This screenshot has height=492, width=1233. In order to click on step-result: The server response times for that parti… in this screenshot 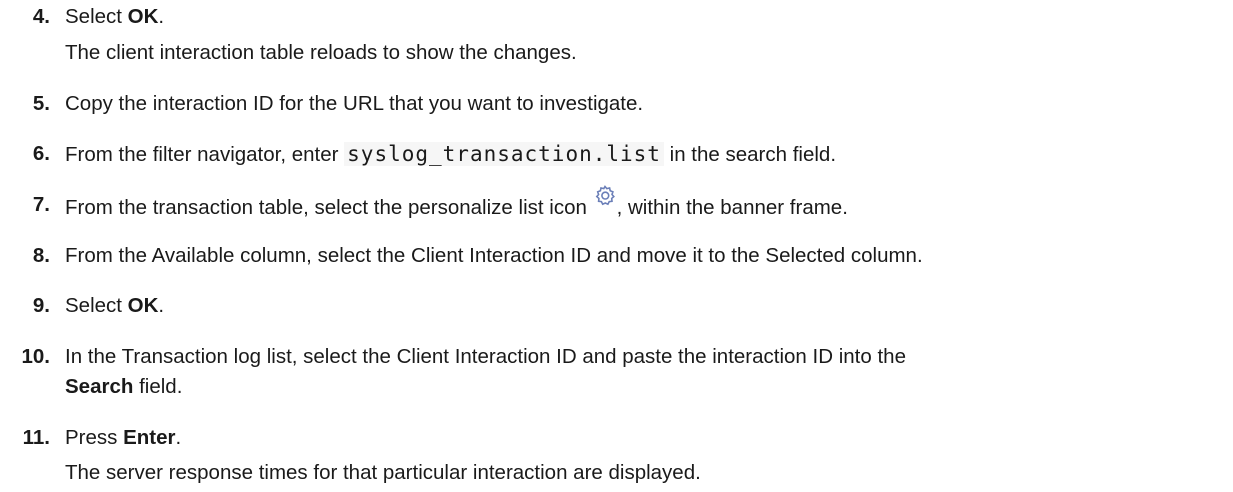, I will do `click(383, 472)`.